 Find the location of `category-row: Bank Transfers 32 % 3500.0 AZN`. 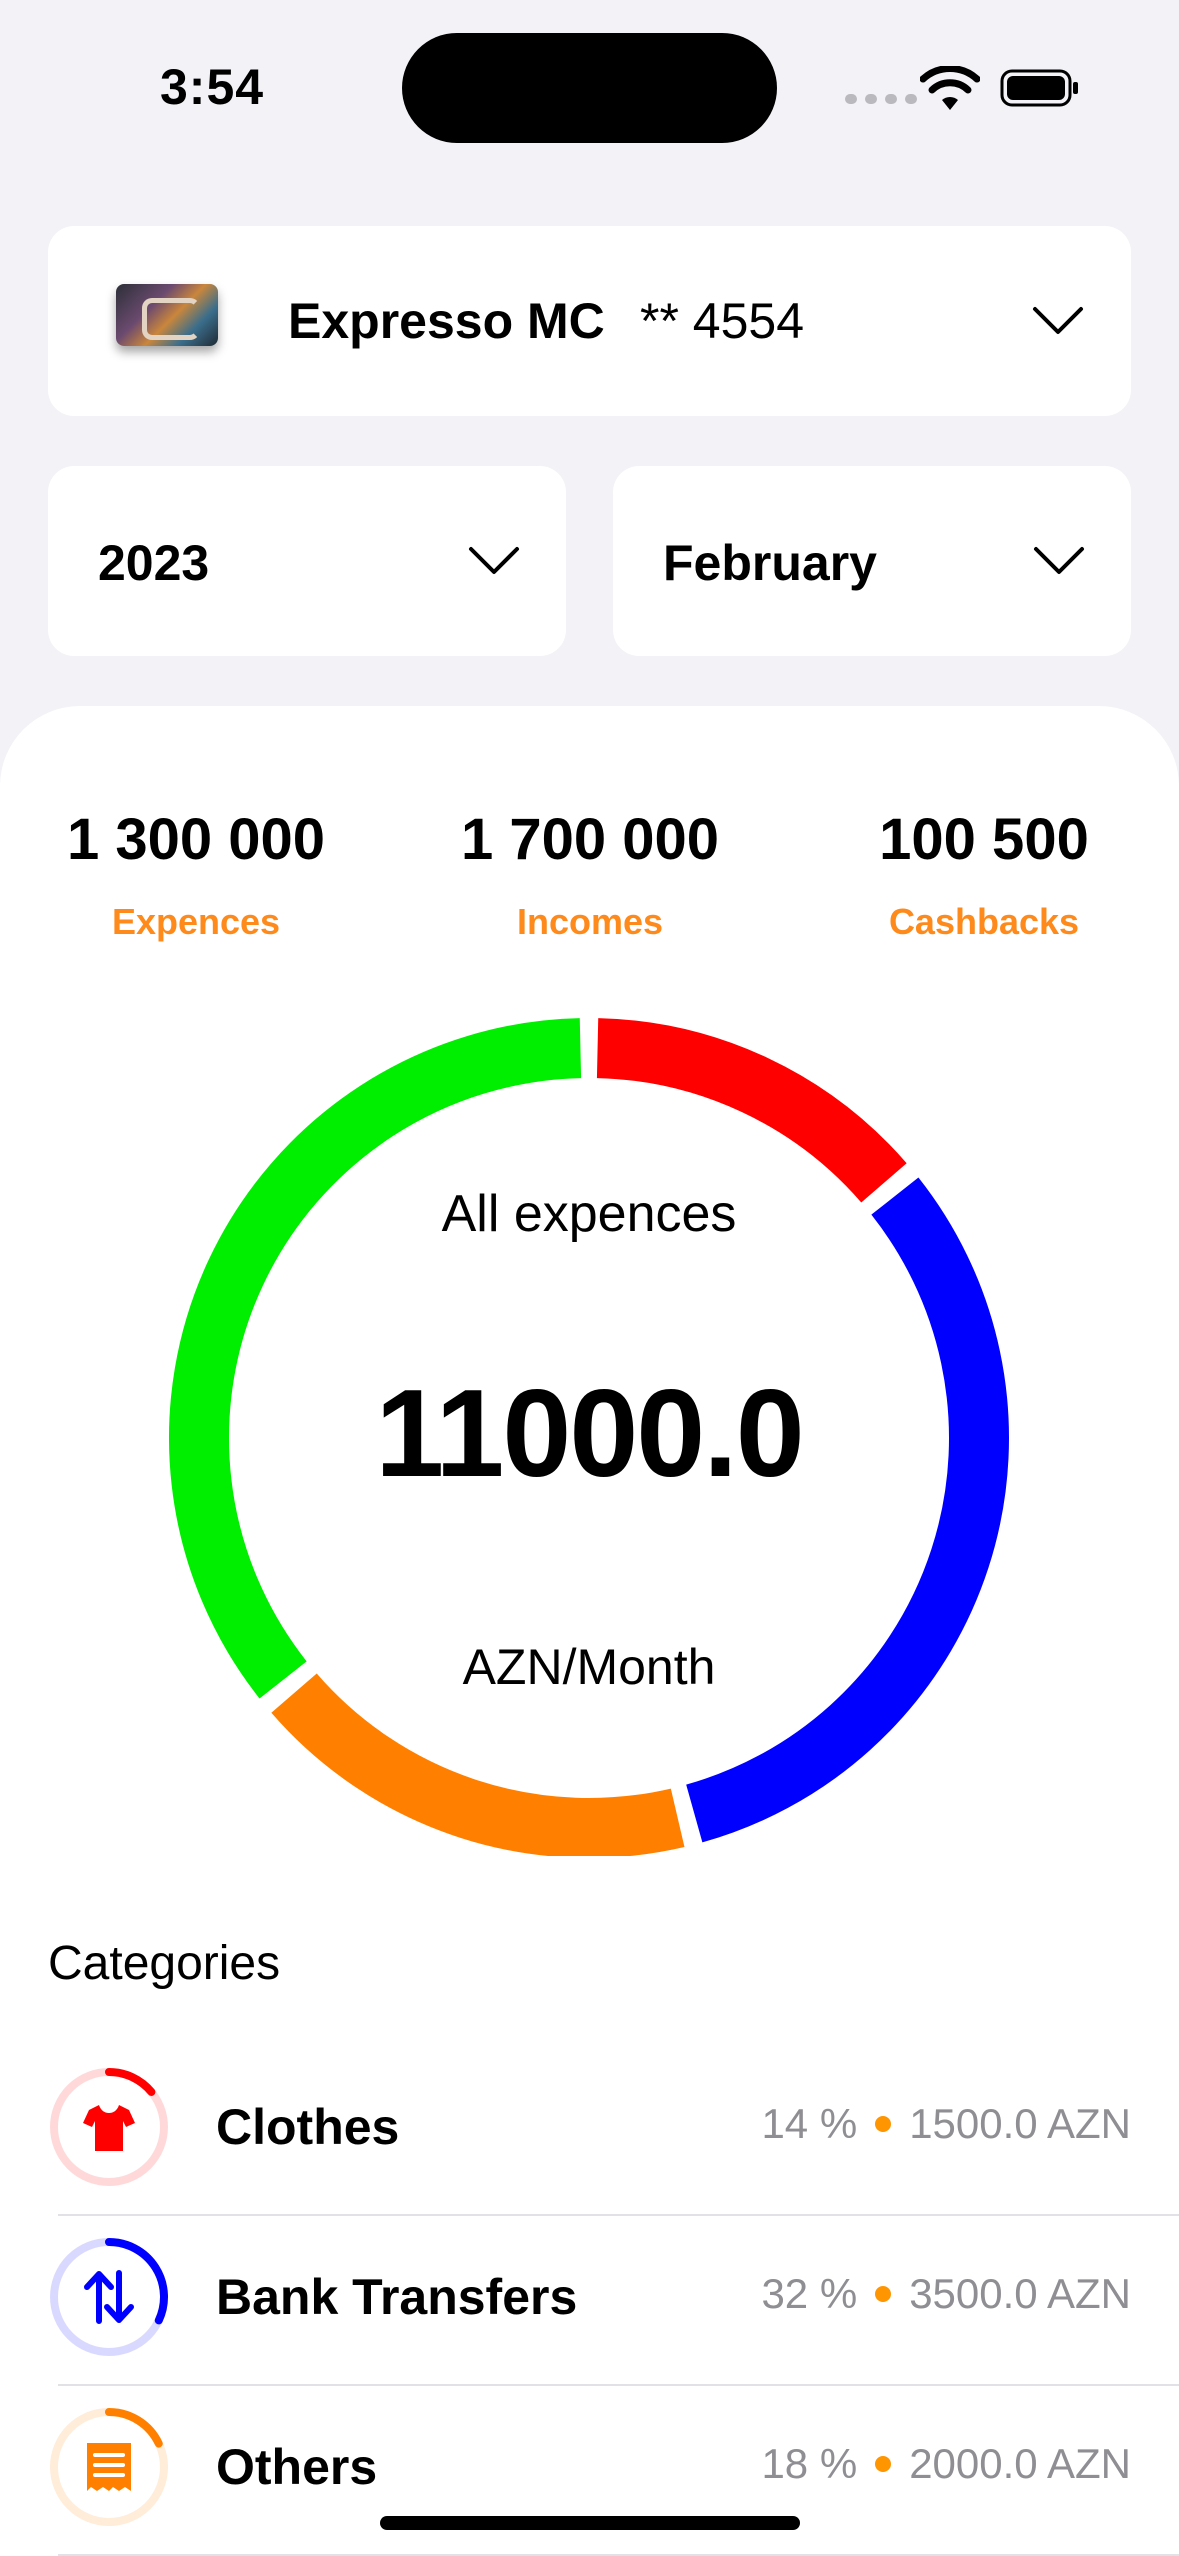

category-row: Bank Transfers 32 % 3500.0 AZN is located at coordinates (589, 2301).